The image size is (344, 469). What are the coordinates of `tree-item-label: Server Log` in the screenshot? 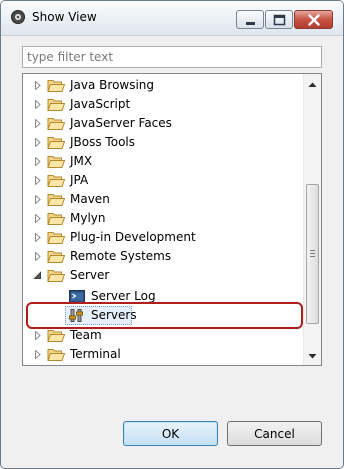 It's located at (123, 296).